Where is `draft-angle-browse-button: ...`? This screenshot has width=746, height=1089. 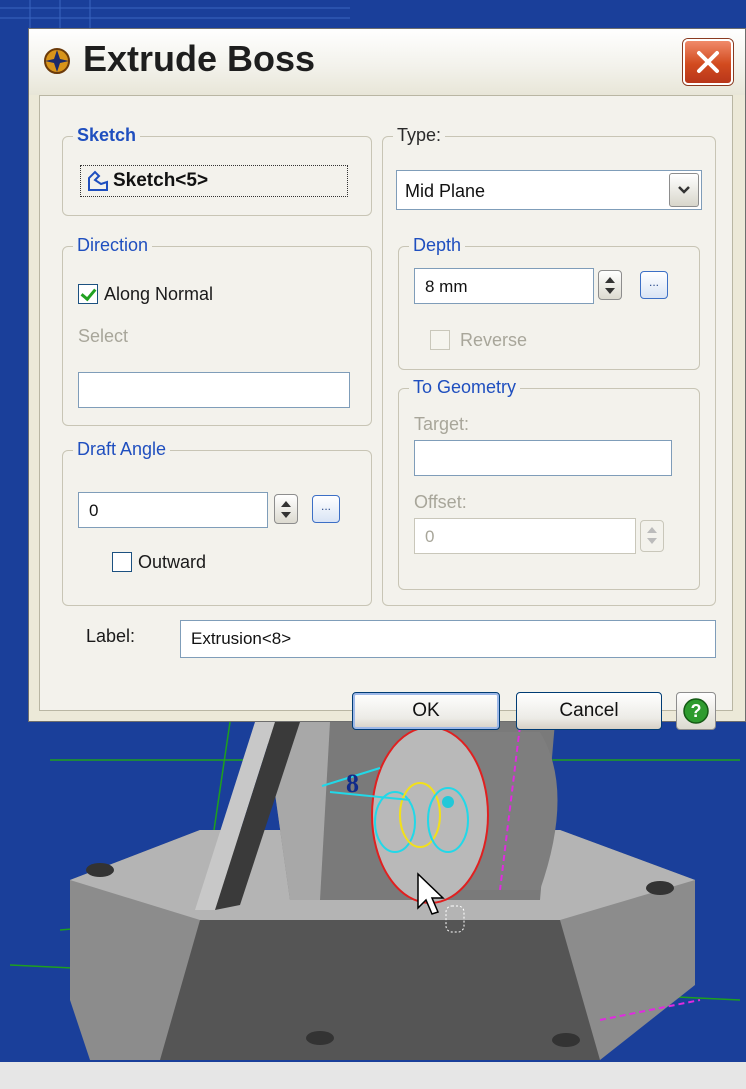
draft-angle-browse-button: ... is located at coordinates (326, 509).